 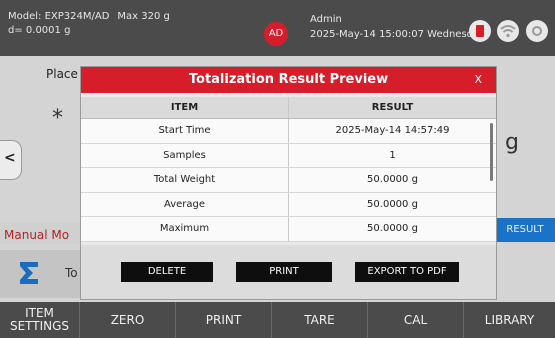 I want to click on dialog-title: Totalization Result Preview, so click(x=288, y=79).